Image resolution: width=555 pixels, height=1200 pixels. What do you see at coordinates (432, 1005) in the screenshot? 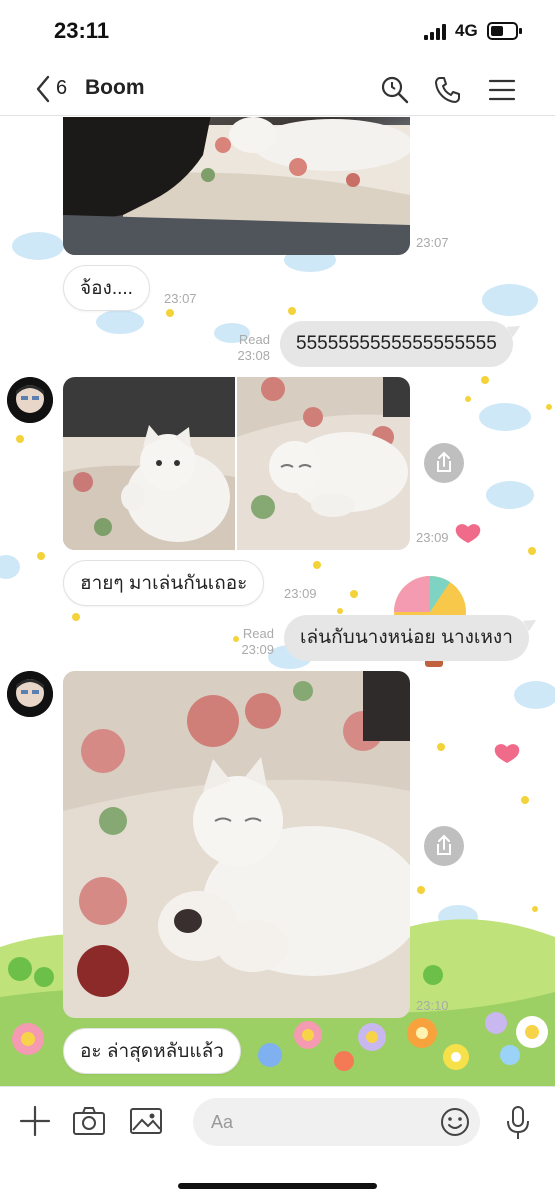
I see `message-time: 23:10` at bounding box center [432, 1005].